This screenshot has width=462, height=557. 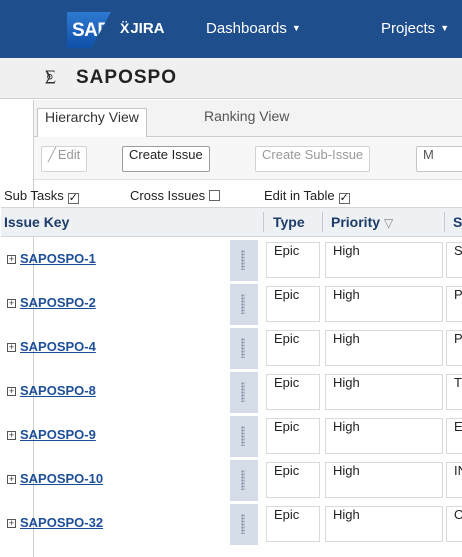 I want to click on view-options: Sub Tasks ✓ Cross Issues Edit in Table ✓, so click(x=233, y=195).